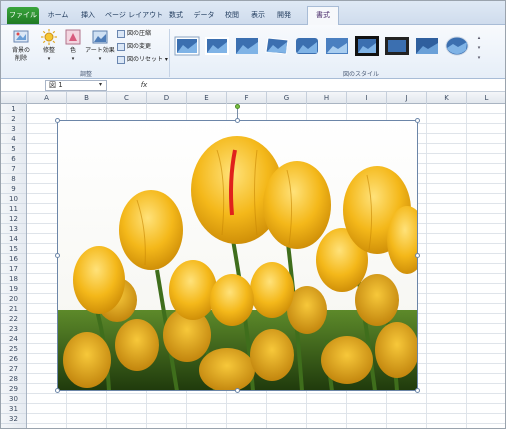 The image size is (506, 429). Describe the element at coordinates (323, 15) in the screenshot. I see `tab-format: 書式` at that location.